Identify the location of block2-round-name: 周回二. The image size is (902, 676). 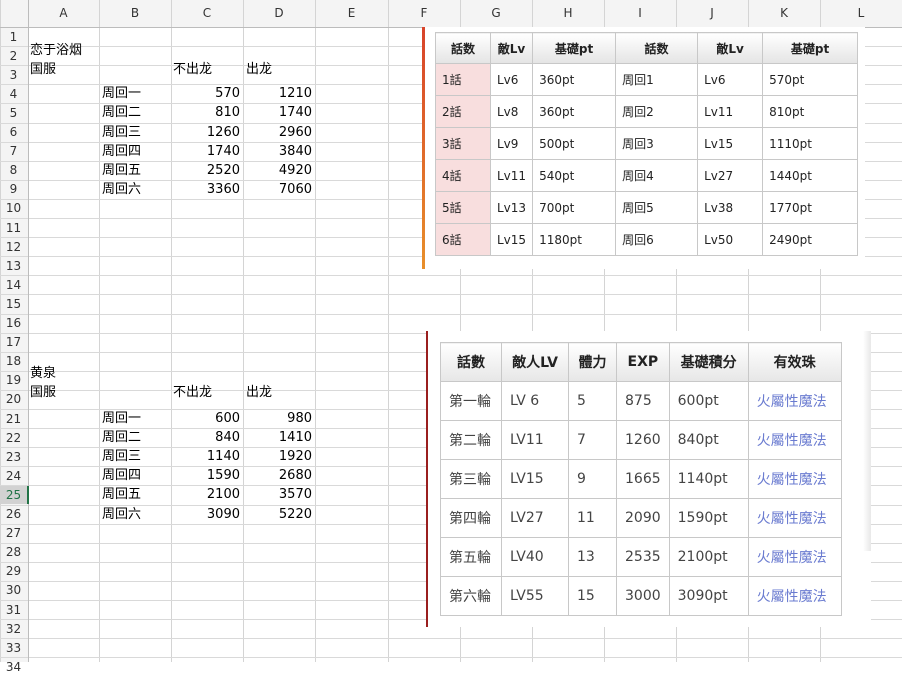
(121, 437).